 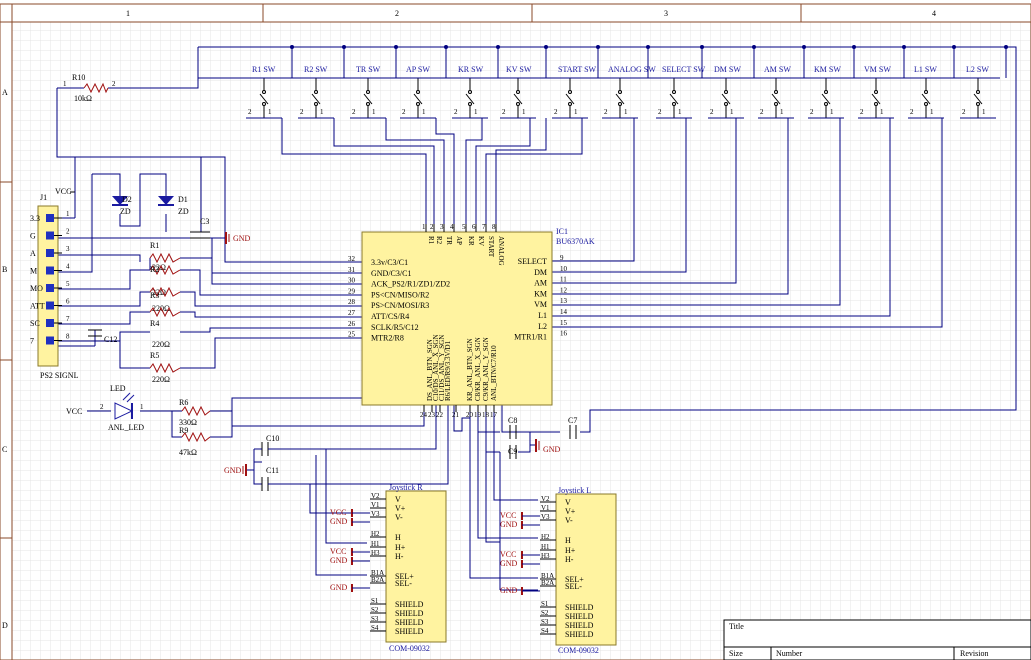 I want to click on ic-pin-name: VM, so click(x=540, y=304).